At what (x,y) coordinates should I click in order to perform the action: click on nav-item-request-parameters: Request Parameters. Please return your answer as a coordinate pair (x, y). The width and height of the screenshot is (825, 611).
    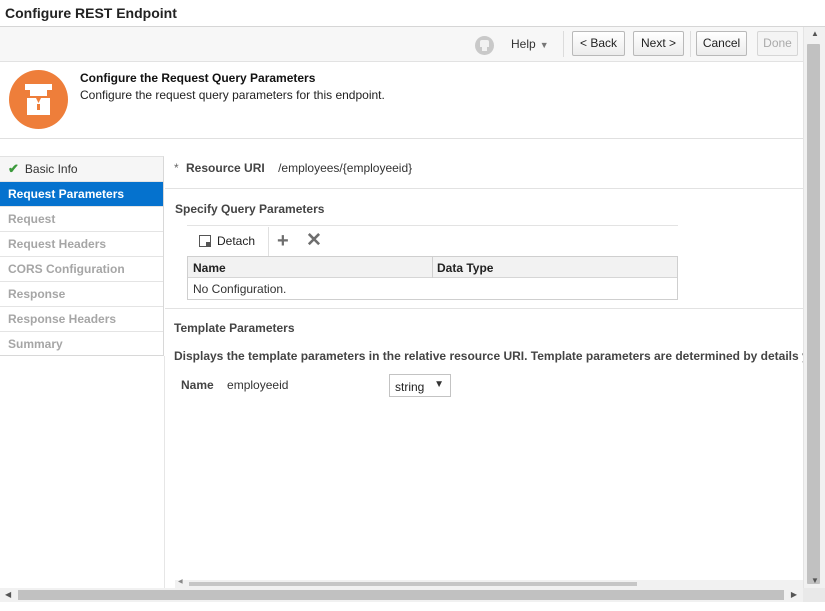
    Looking at the image, I should click on (81, 194).